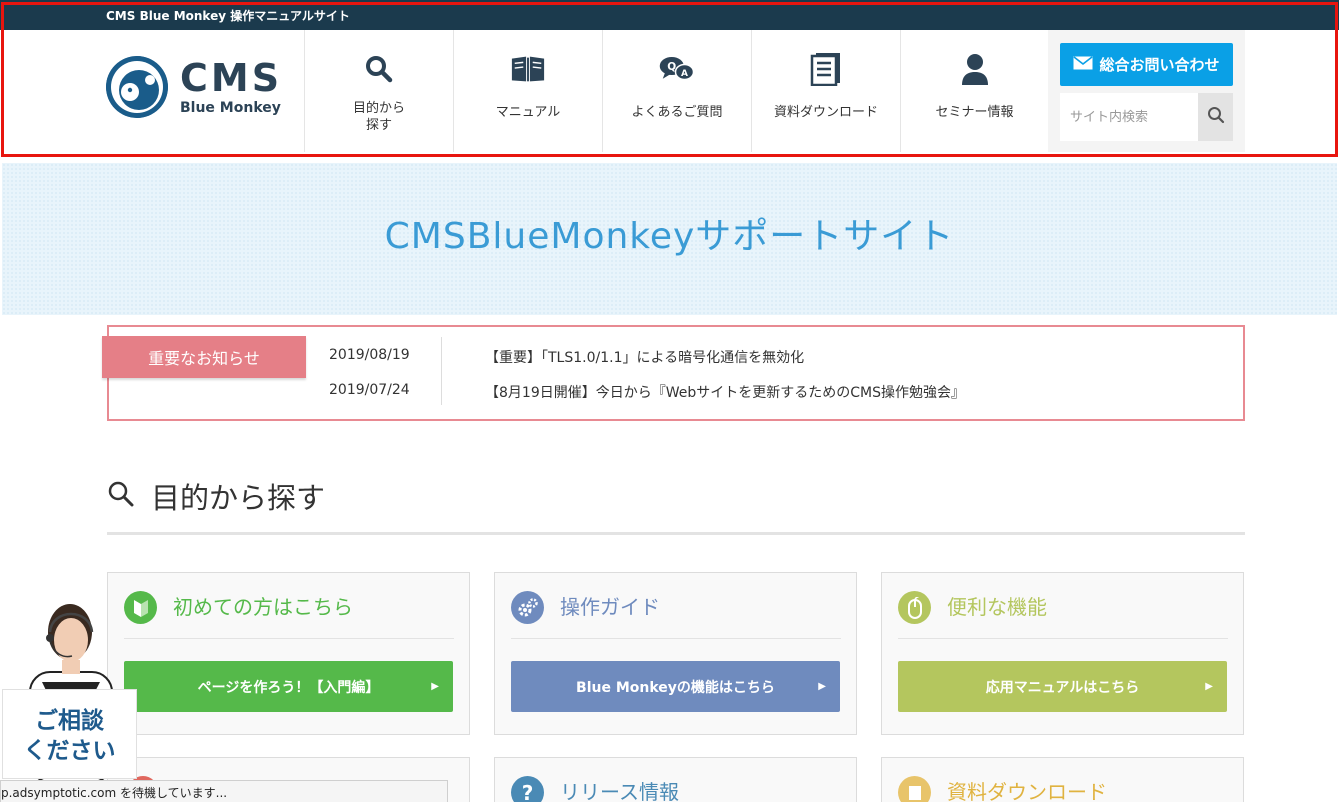 The image size is (1339, 802). I want to click on nav-label-faq: よくあるご質問, so click(677, 112).